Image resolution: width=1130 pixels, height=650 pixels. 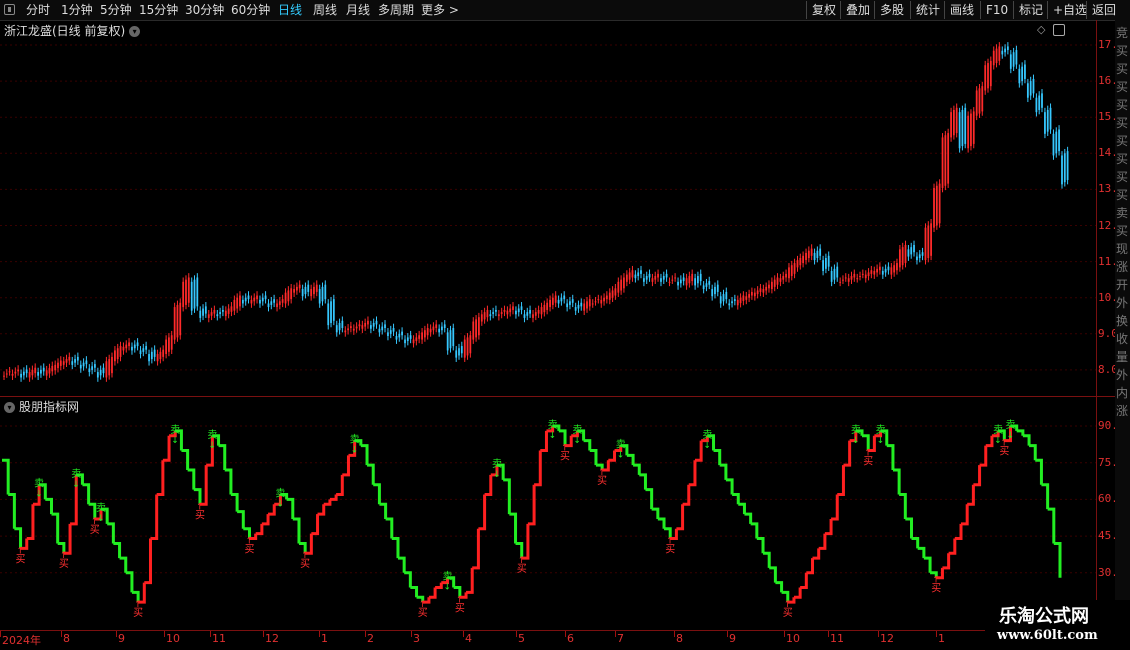 I want to click on toolbar-action-button: 标记, so click(x=1030, y=10).